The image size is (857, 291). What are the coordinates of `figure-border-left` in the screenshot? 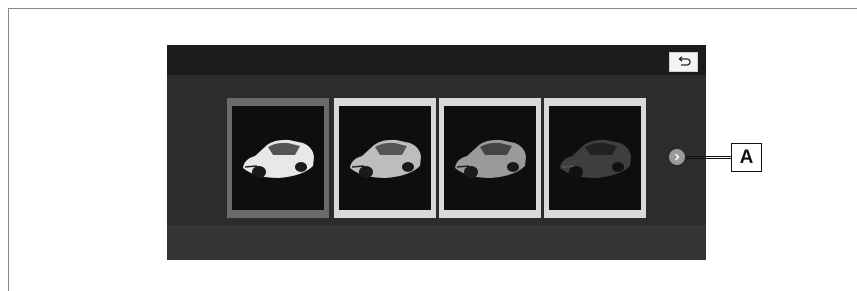 It's located at (8, 149).